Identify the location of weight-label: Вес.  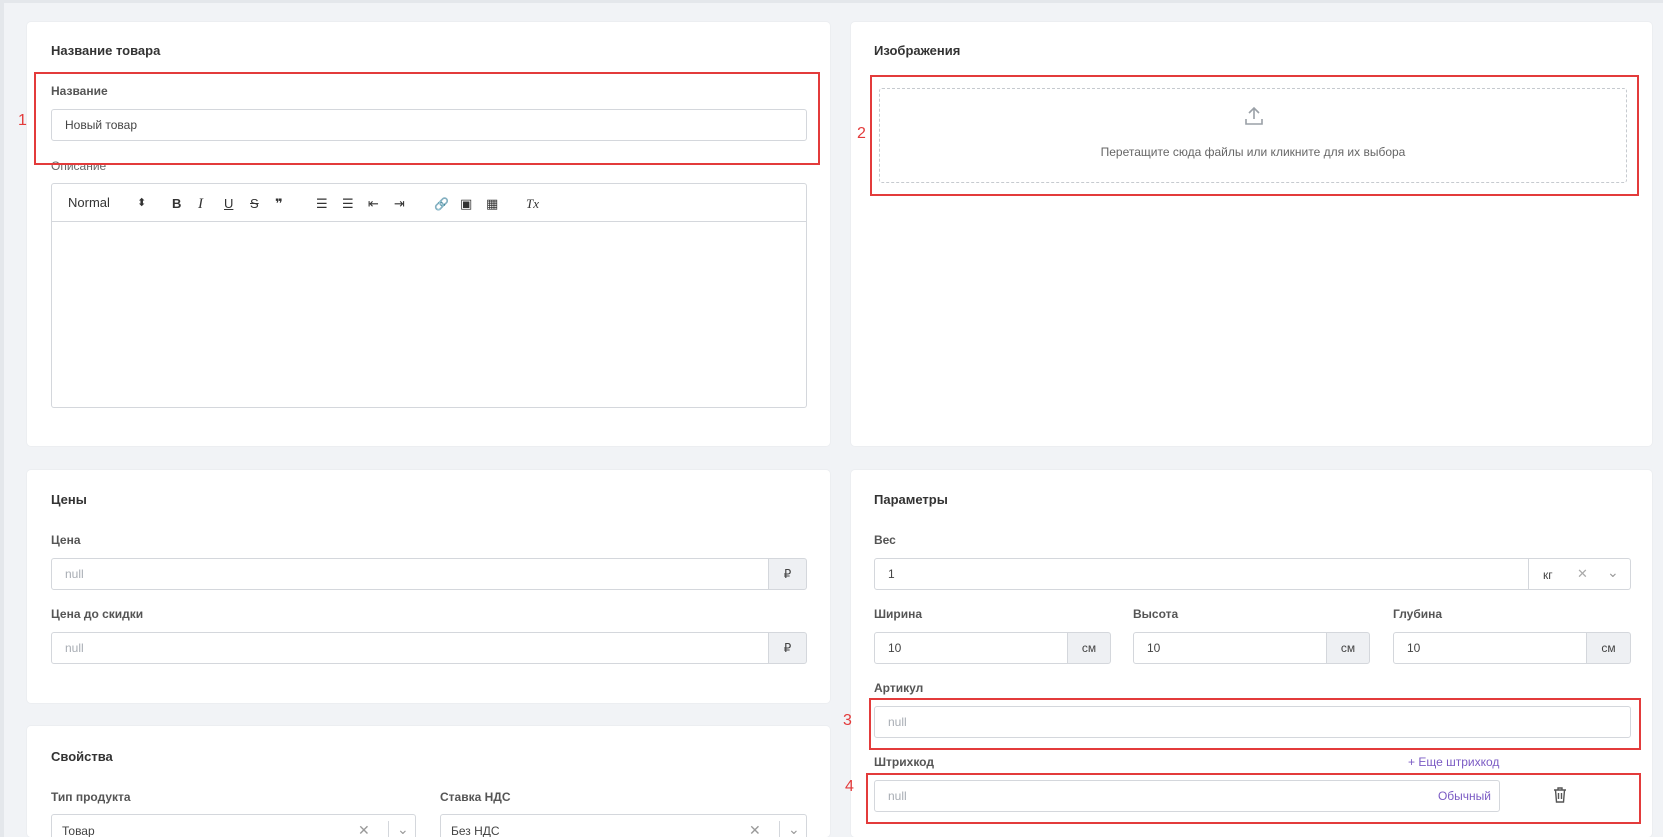
(885, 540).